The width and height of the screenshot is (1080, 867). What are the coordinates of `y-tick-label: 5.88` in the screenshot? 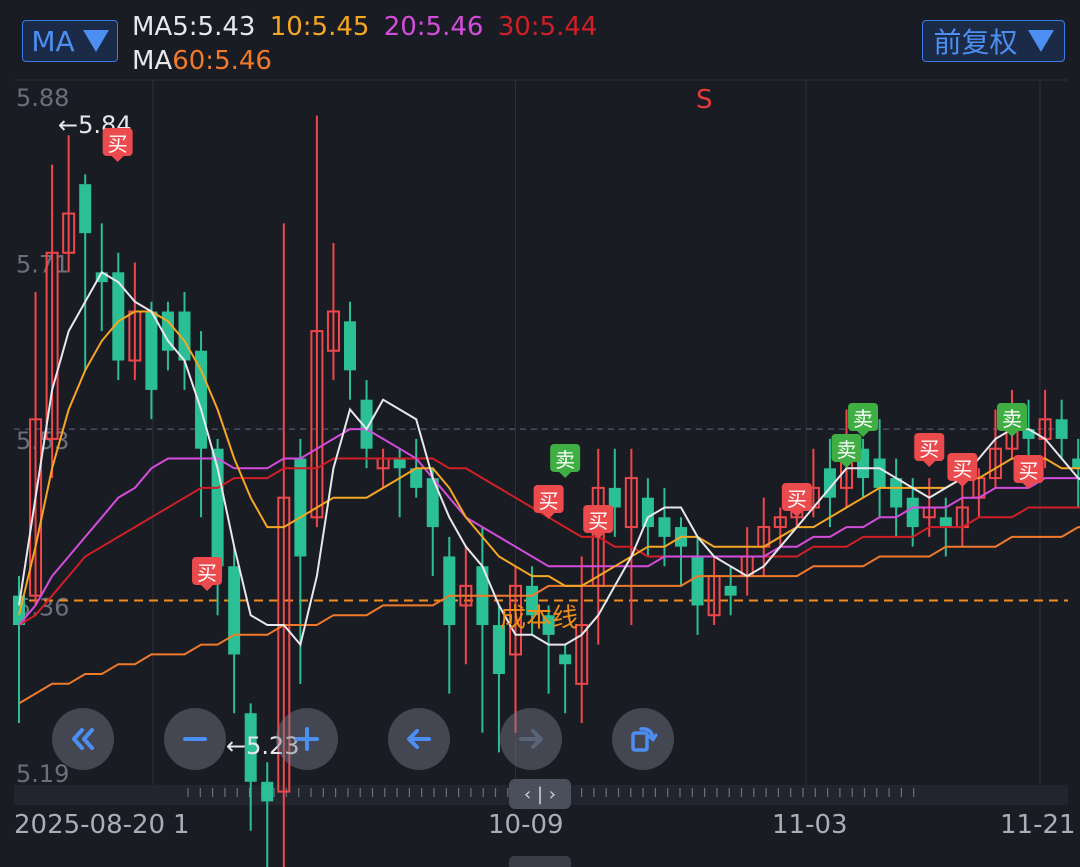 It's located at (42, 98).